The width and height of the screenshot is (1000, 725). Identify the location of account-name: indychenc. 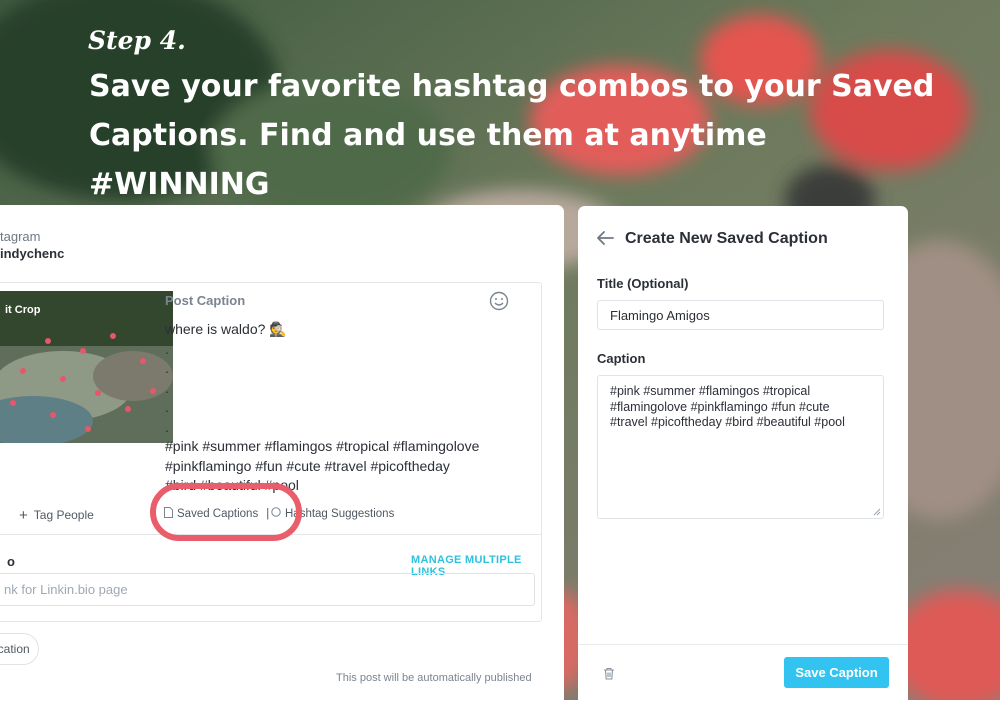
(32, 253).